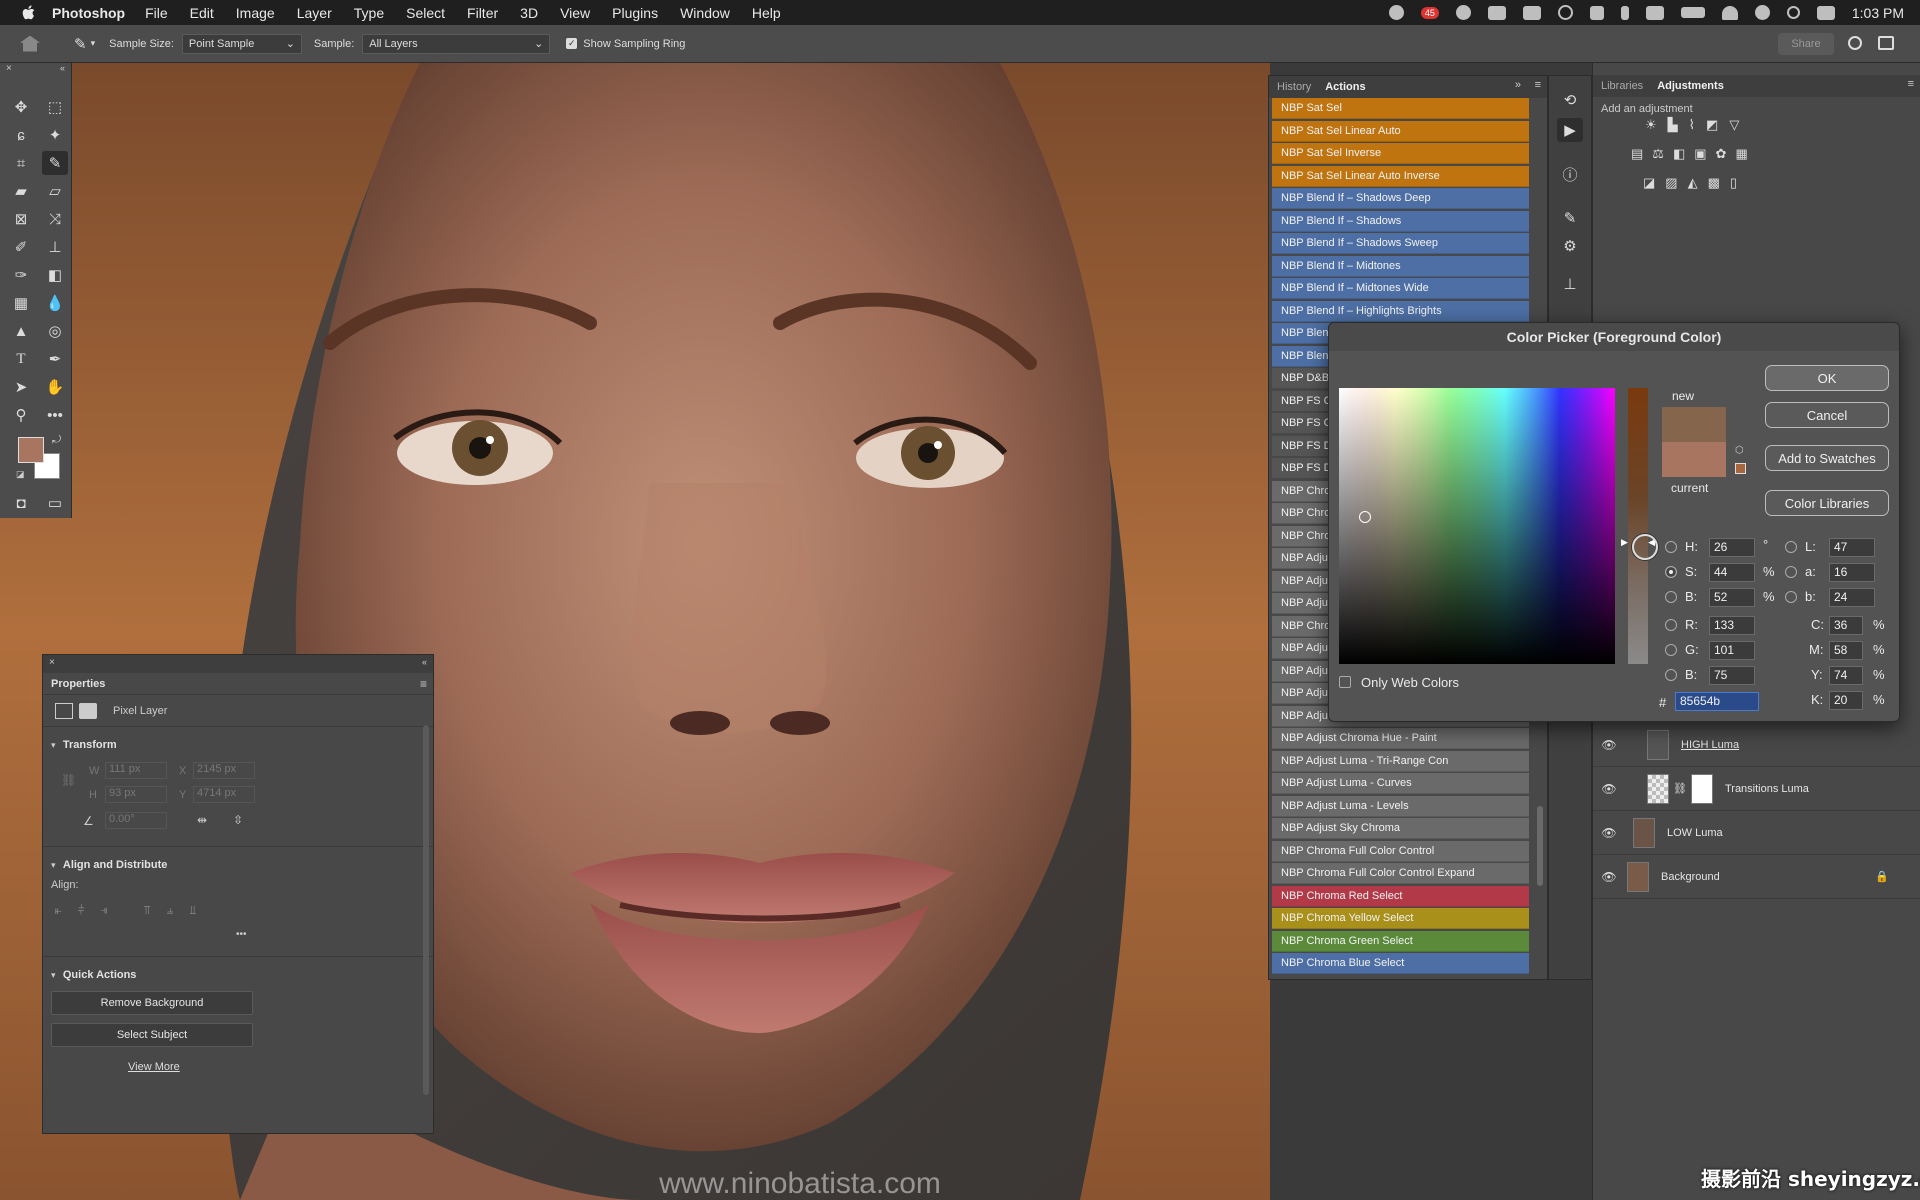 The image size is (1920, 1200). I want to click on blue-radio, so click(1671, 675).